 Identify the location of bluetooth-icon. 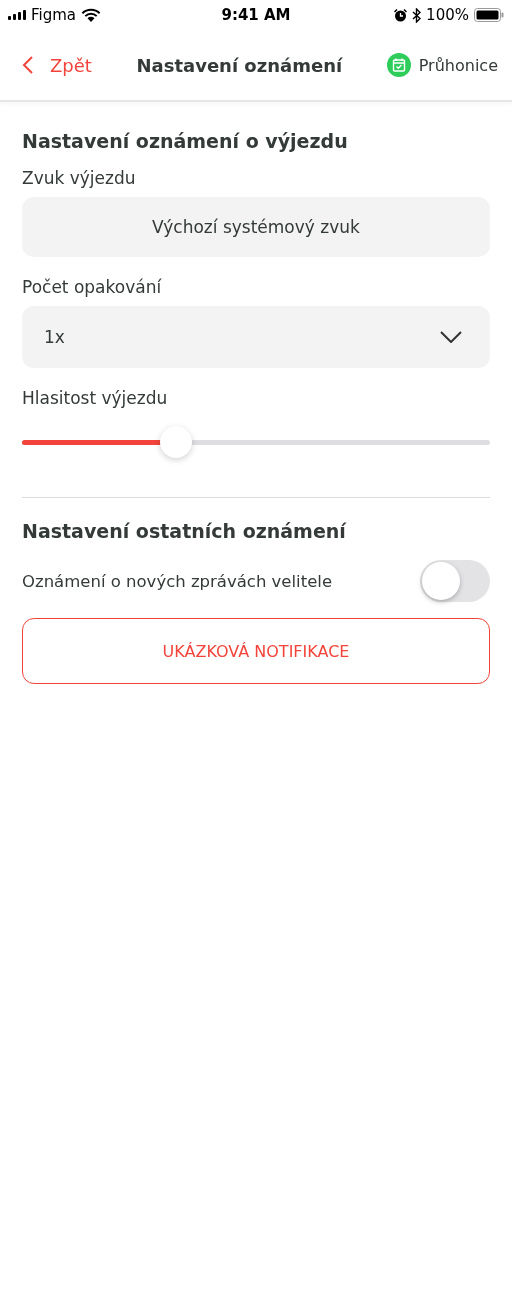
(417, 15).